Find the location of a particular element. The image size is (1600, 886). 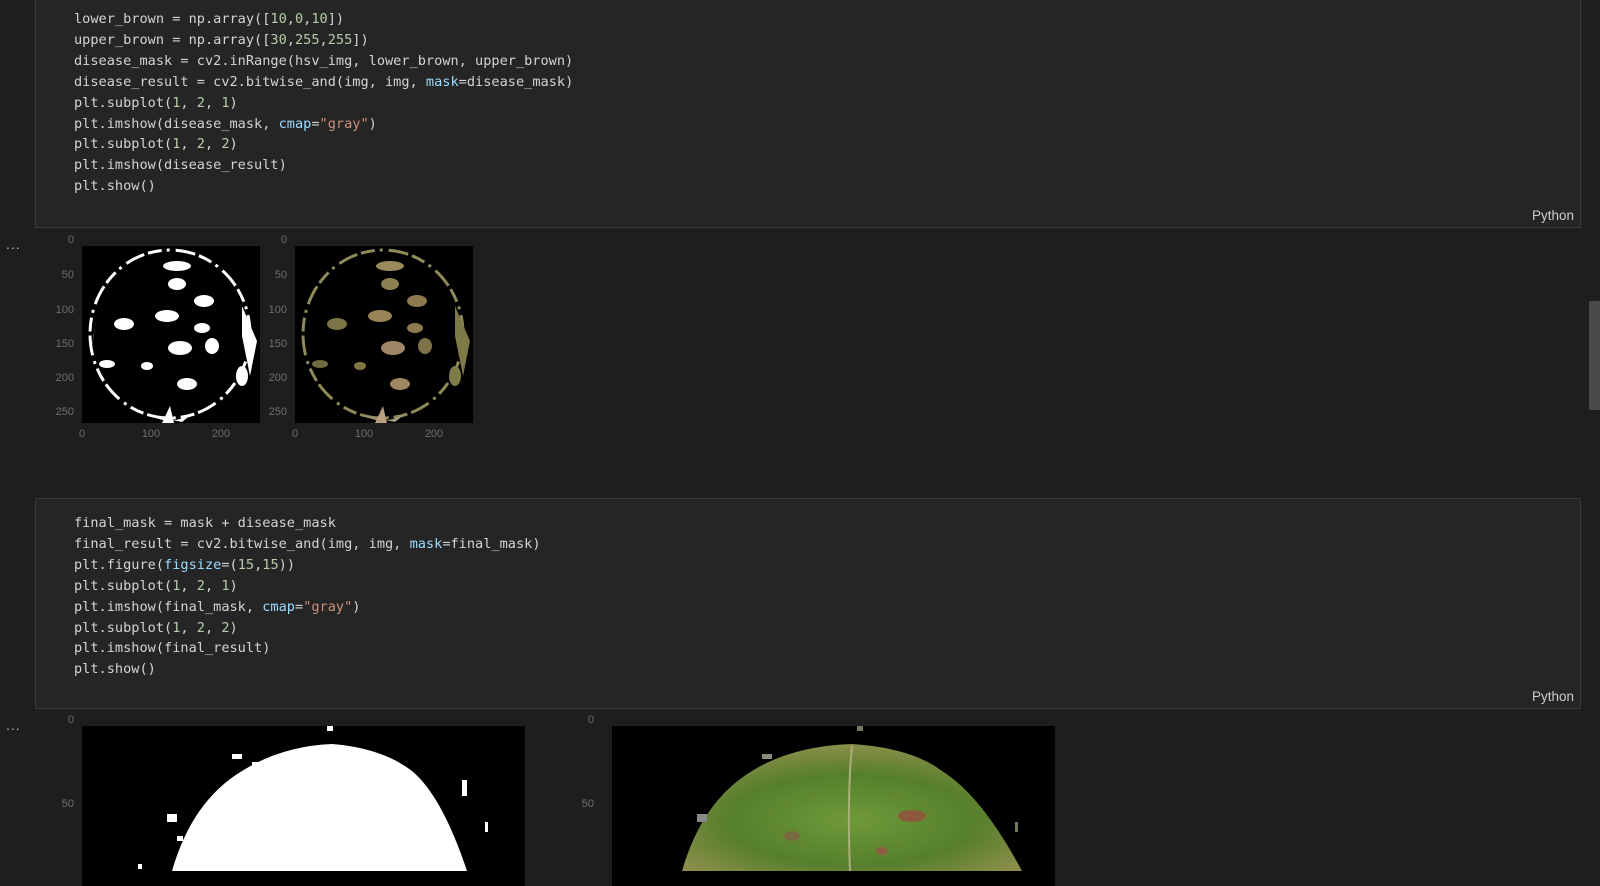

code-line: plt.imshow(disease_result) is located at coordinates (323, 165).